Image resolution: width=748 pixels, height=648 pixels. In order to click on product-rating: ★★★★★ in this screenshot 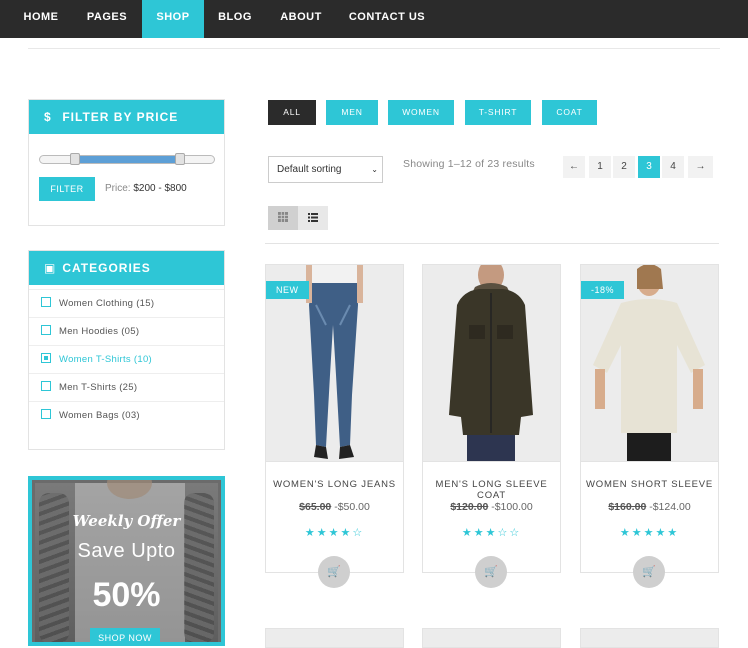, I will do `click(649, 532)`.